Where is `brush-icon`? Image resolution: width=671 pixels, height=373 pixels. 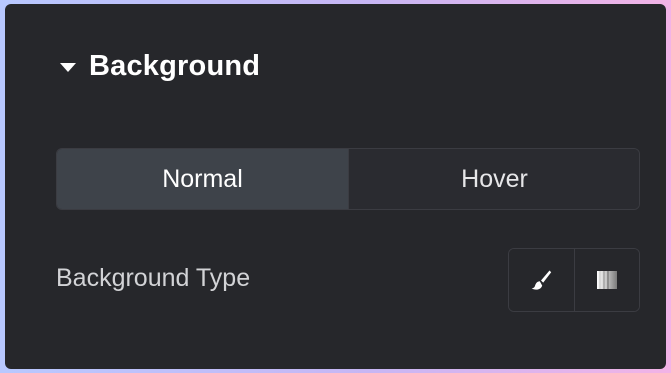
brush-icon is located at coordinates (541, 280).